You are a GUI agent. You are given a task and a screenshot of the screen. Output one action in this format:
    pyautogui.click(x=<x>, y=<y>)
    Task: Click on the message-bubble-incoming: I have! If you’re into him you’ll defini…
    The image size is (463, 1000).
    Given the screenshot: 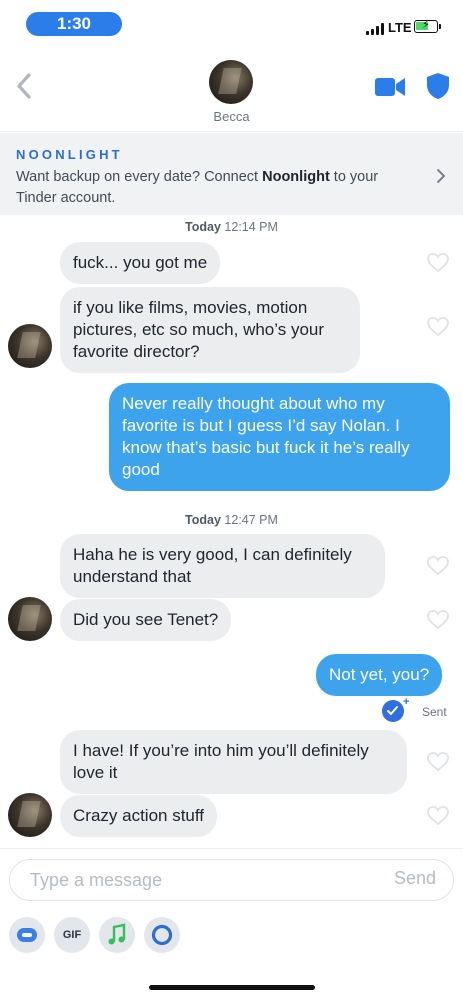 What is the action you would take?
    pyautogui.click(x=233, y=762)
    